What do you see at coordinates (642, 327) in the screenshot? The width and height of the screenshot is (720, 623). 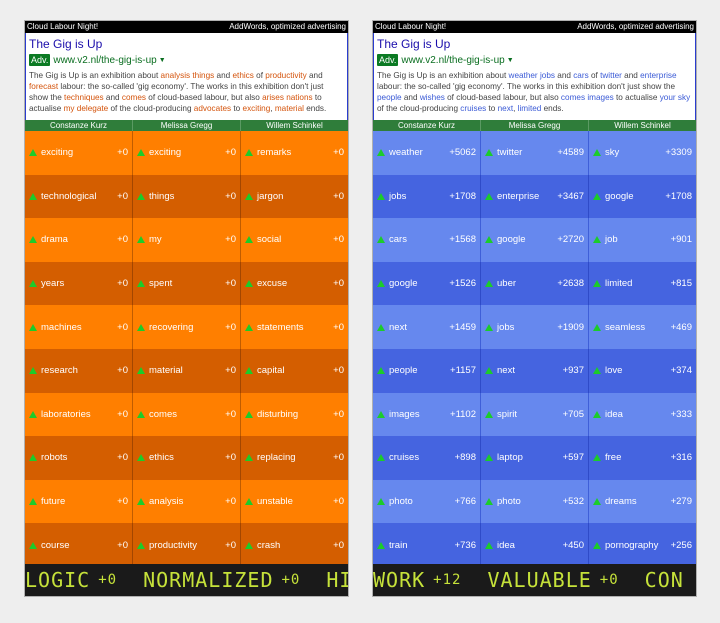 I see `word-cell: seamless +469` at bounding box center [642, 327].